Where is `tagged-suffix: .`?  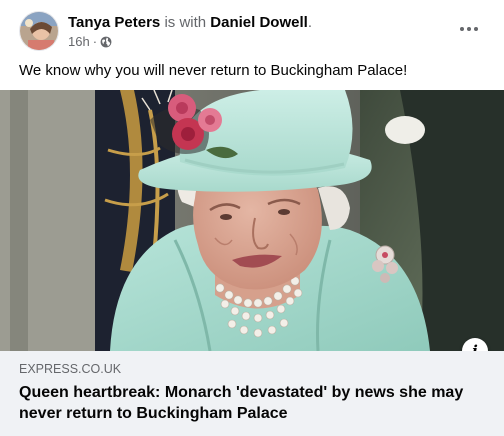 tagged-suffix: . is located at coordinates (309, 22).